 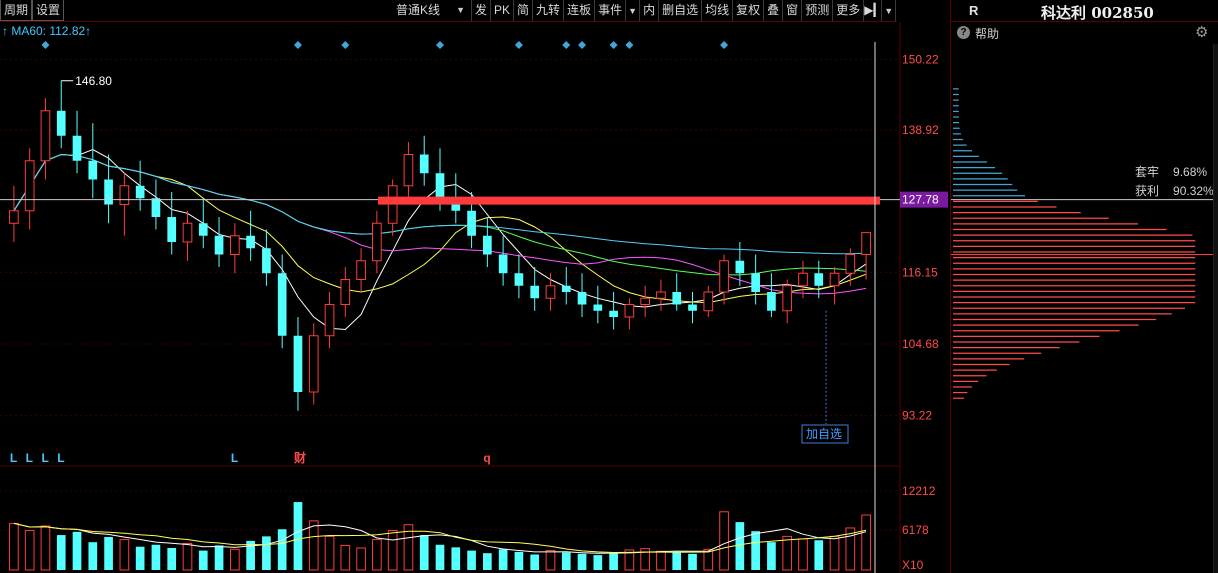 What do you see at coordinates (920, 200) in the screenshot?
I see `current-price-label: 127.78` at bounding box center [920, 200].